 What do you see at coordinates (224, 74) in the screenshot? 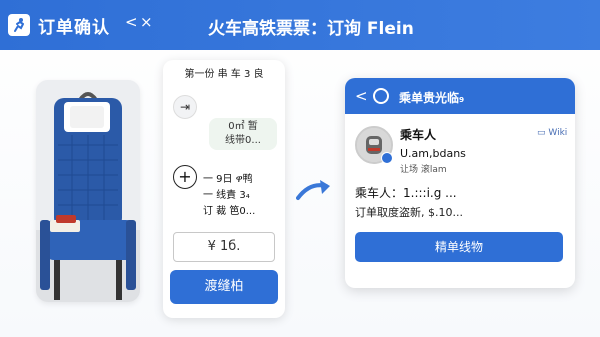
I see `panel-title: 第一份 串 车 3 良` at bounding box center [224, 74].